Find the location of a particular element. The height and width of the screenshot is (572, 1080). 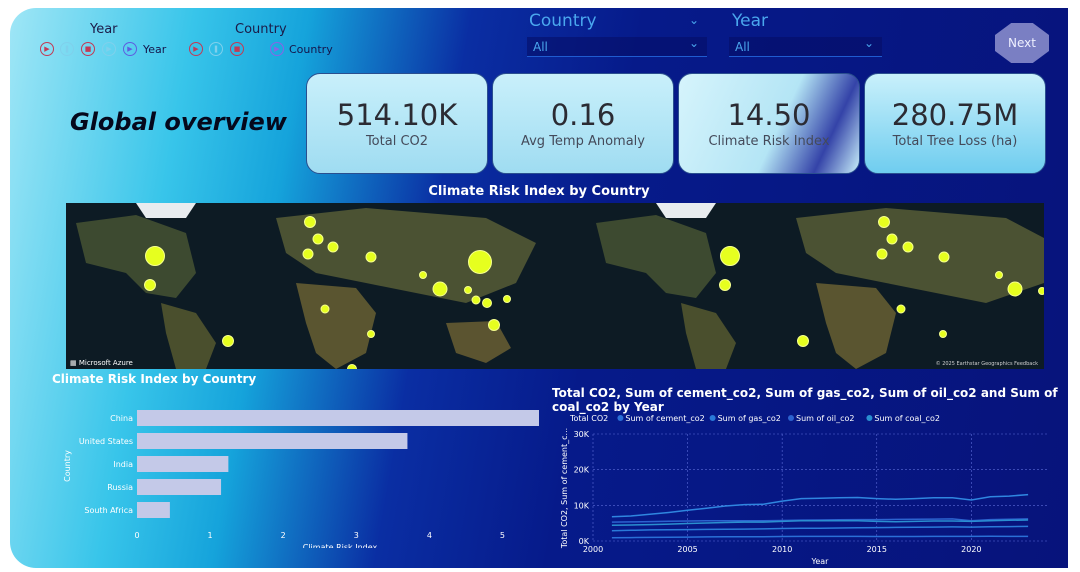

page-title: Global overview is located at coordinates (178, 122).